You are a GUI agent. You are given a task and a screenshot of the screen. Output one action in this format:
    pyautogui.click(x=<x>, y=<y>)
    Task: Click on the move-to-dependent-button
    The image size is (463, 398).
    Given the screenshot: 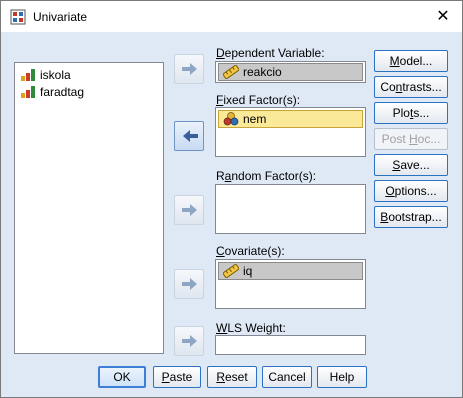 What is the action you would take?
    pyautogui.click(x=189, y=69)
    